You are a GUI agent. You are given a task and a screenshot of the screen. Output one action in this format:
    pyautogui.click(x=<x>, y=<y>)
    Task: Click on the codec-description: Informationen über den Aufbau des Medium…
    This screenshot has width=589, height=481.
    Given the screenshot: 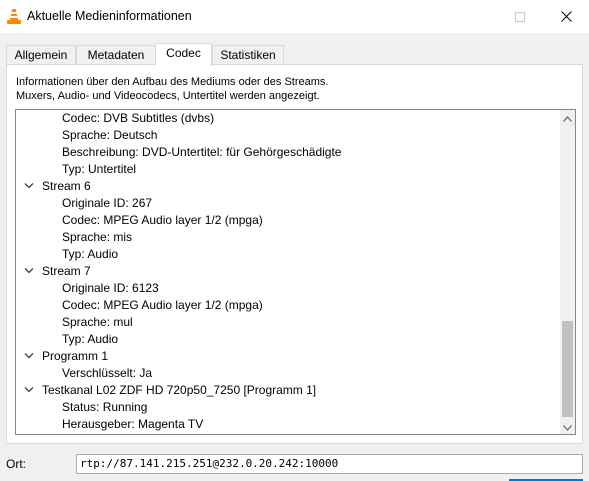 What is the action you would take?
    pyautogui.click(x=172, y=89)
    